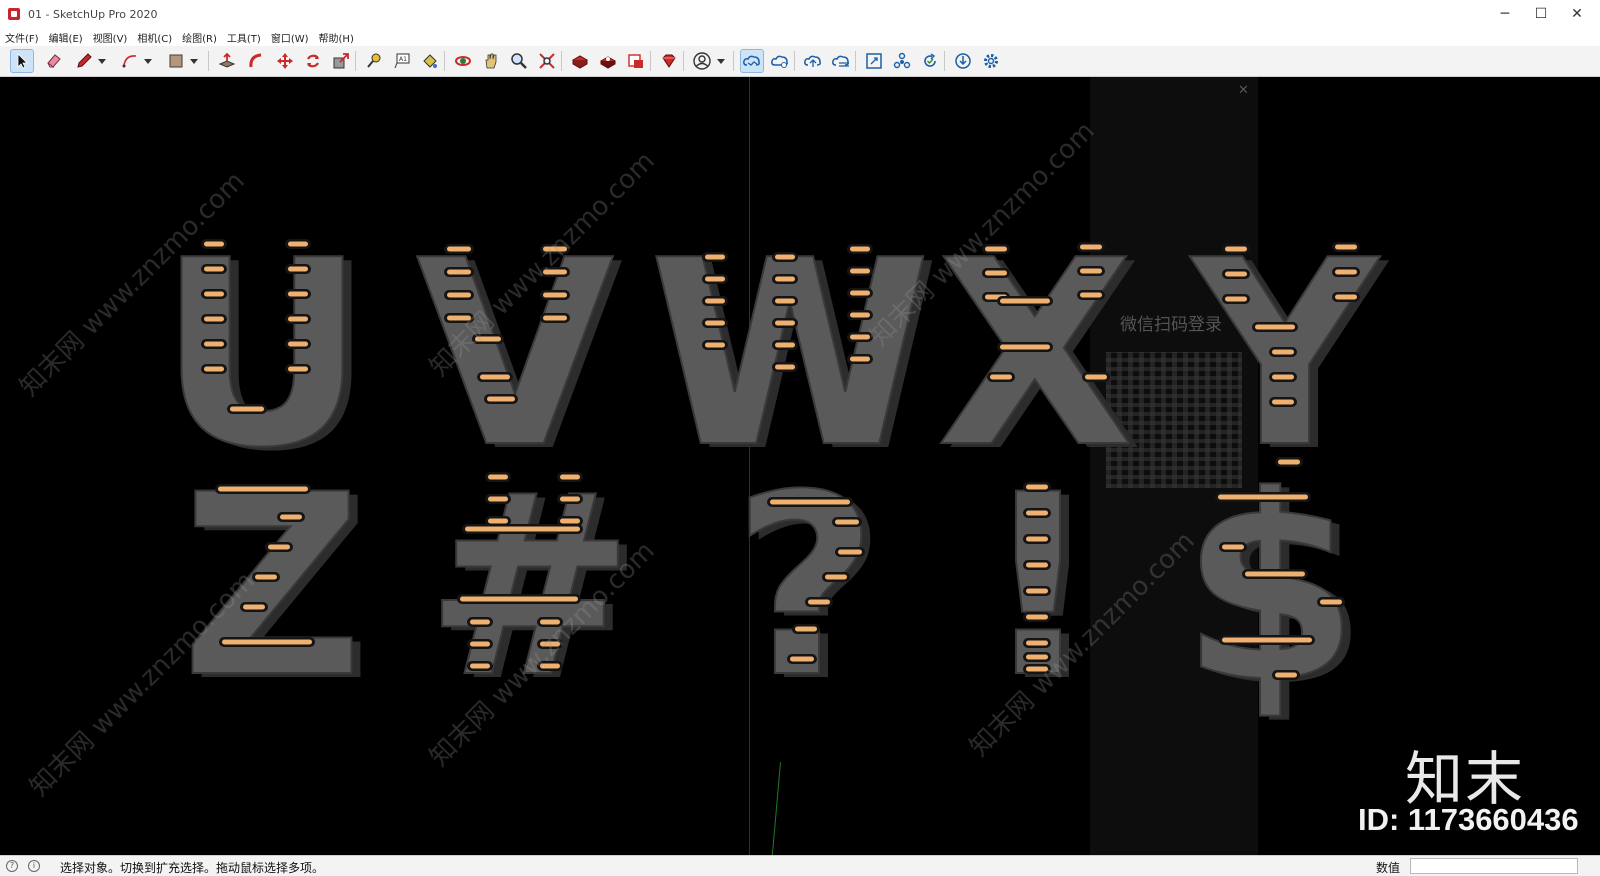  What do you see at coordinates (110, 37) in the screenshot?
I see `menu-view: 视图(V)` at bounding box center [110, 37].